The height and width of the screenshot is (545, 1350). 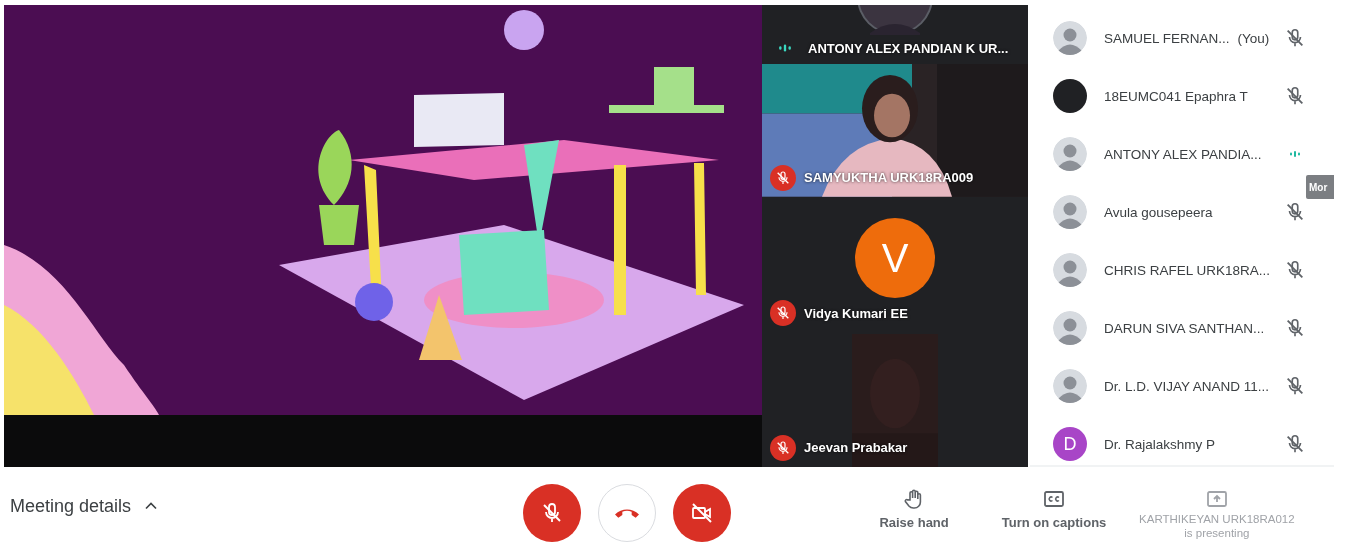 What do you see at coordinates (1320, 187) in the screenshot?
I see `tooltip: Mor` at bounding box center [1320, 187].